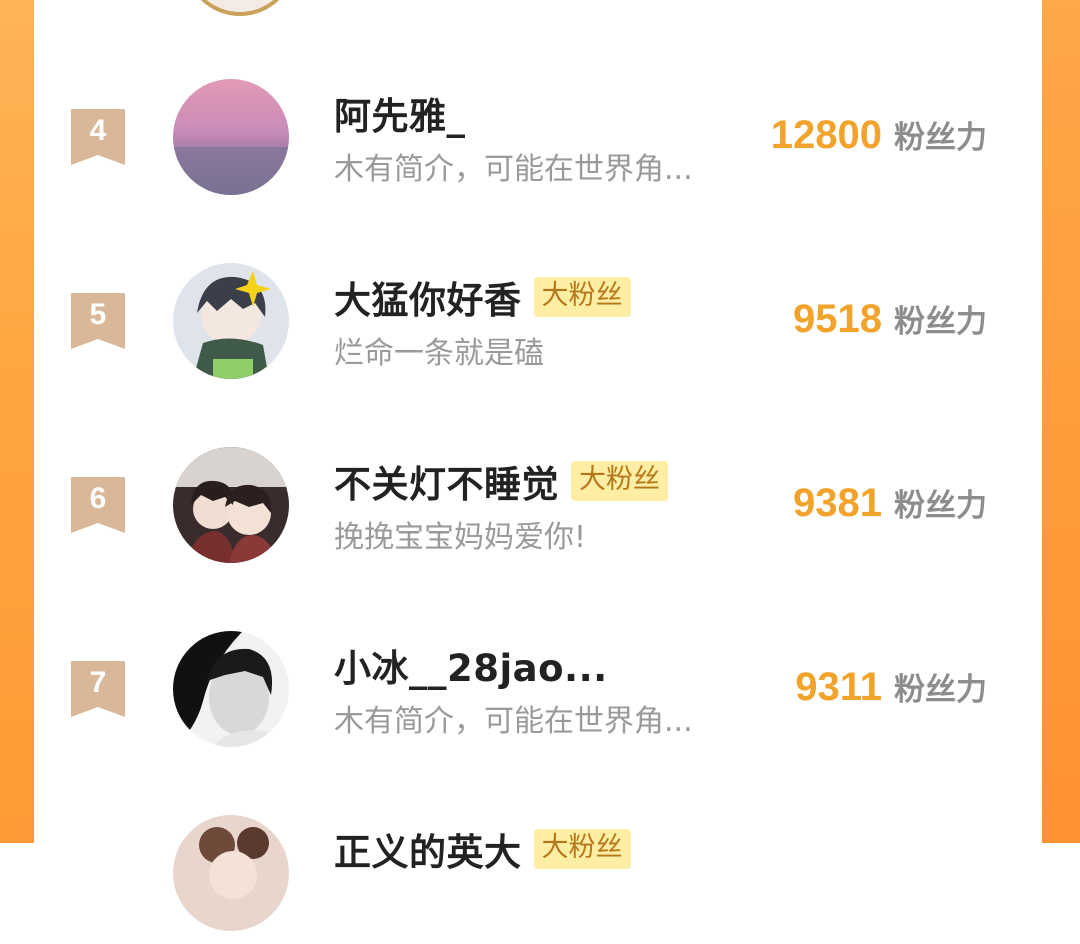 This screenshot has height=944, width=1080. What do you see at coordinates (837, 503) in the screenshot?
I see `score-value: 9381` at bounding box center [837, 503].